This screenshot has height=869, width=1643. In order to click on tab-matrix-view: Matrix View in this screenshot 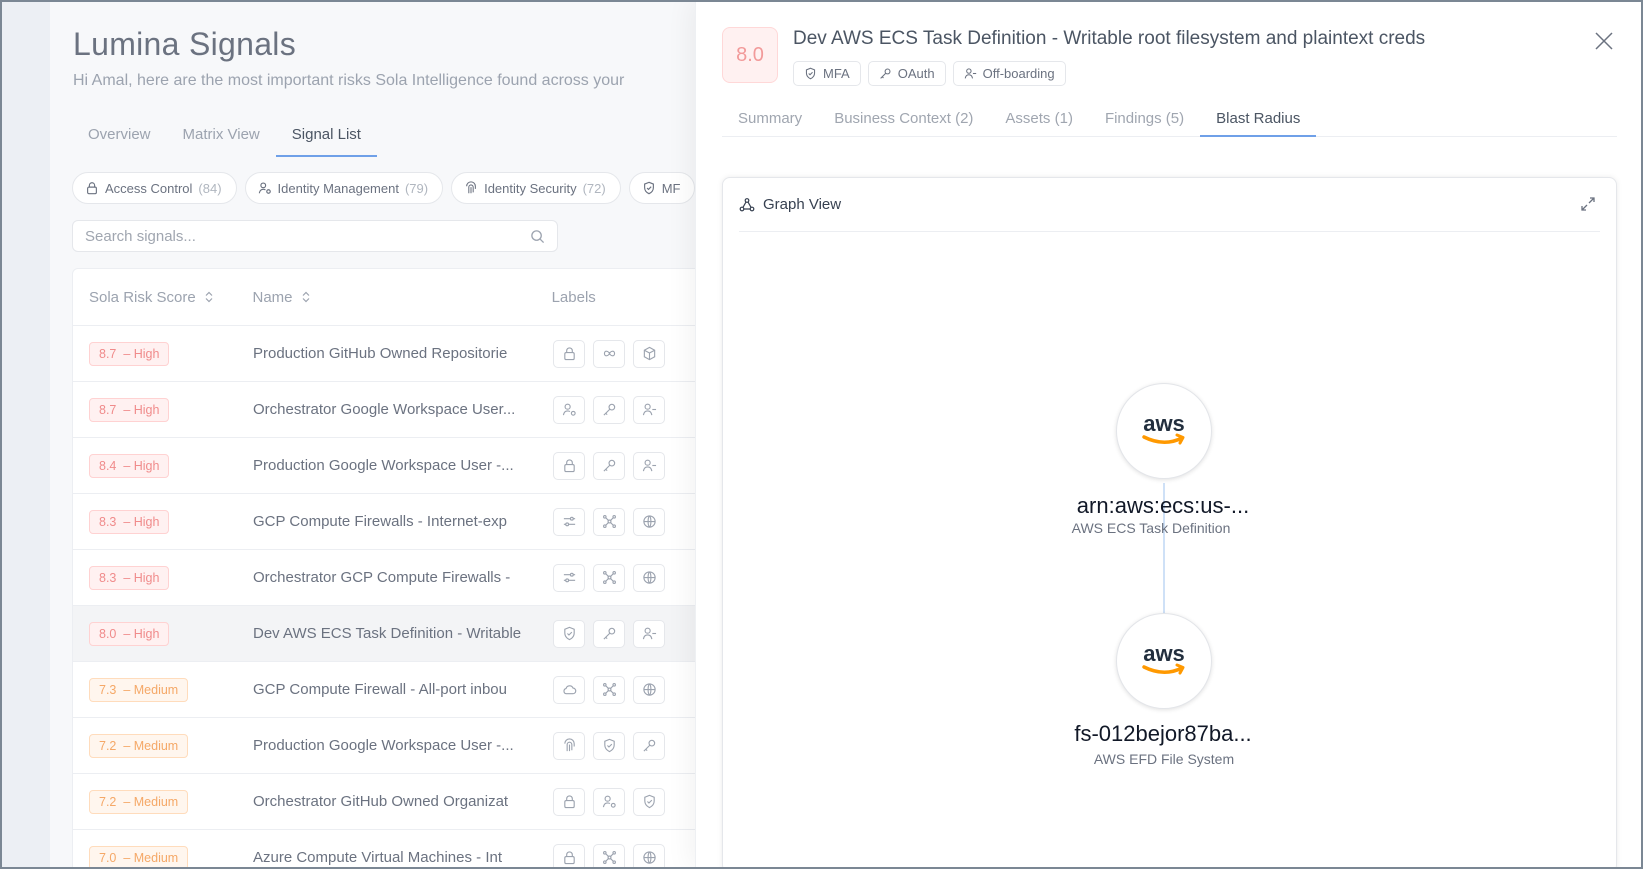, I will do `click(221, 138)`.